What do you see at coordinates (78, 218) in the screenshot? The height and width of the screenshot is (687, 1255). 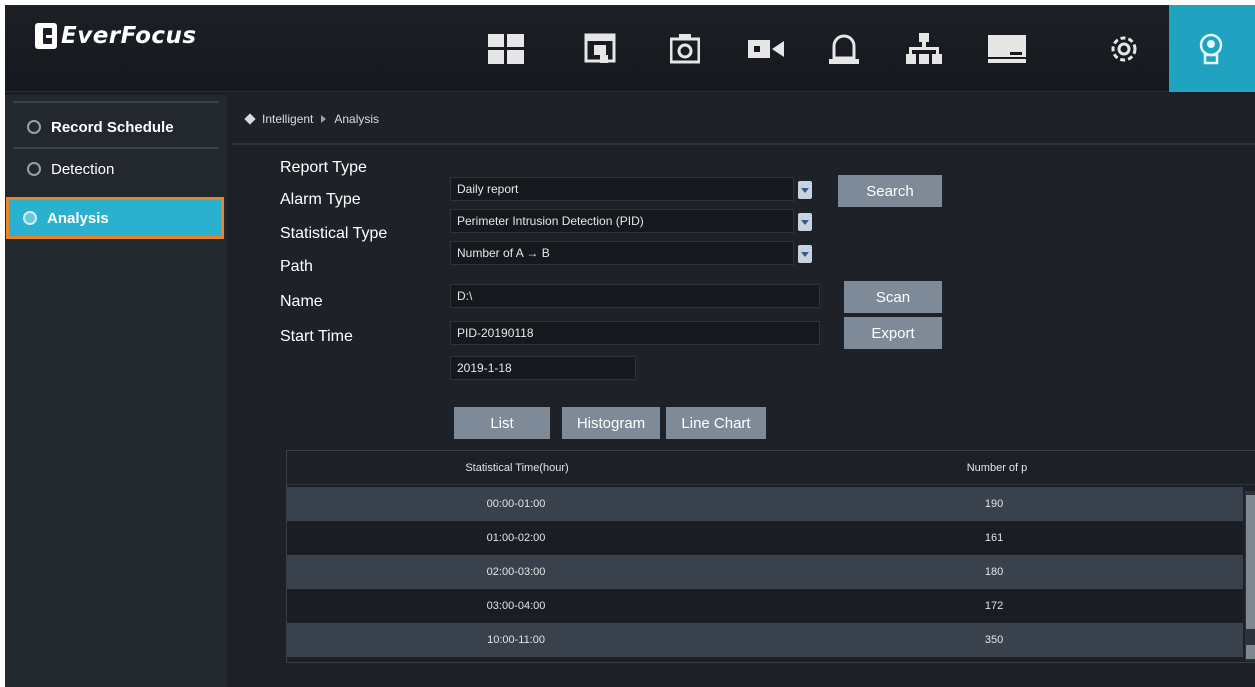 I see `sidebar-item-label: Analysis` at bounding box center [78, 218].